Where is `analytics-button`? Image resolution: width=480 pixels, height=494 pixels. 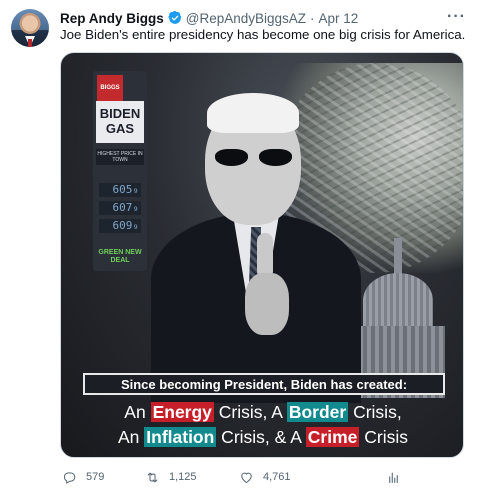
analytics-button is located at coordinates (398, 477).